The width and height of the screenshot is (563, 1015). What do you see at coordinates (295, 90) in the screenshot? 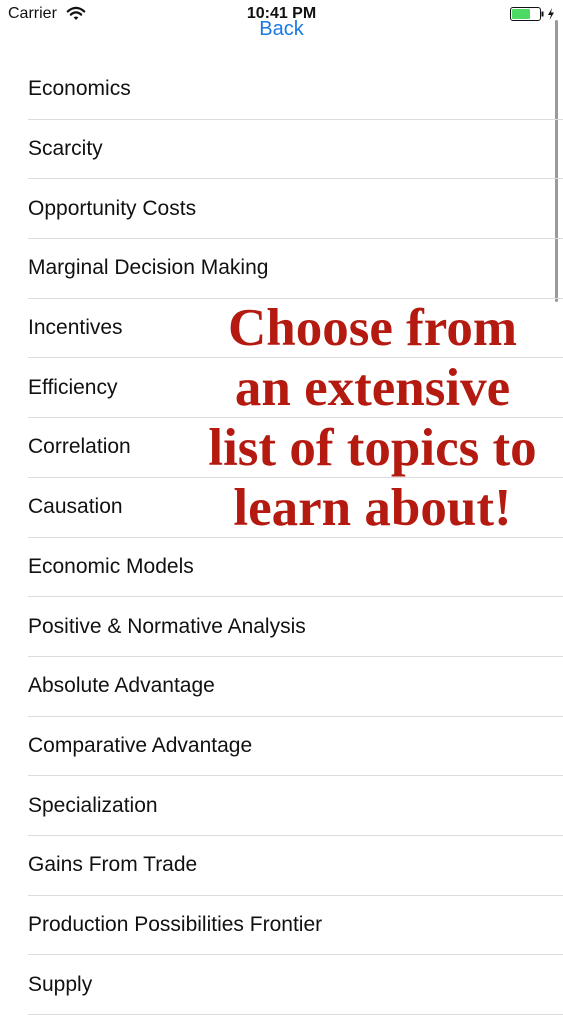
I see `list-item-topic: Economics` at bounding box center [295, 90].